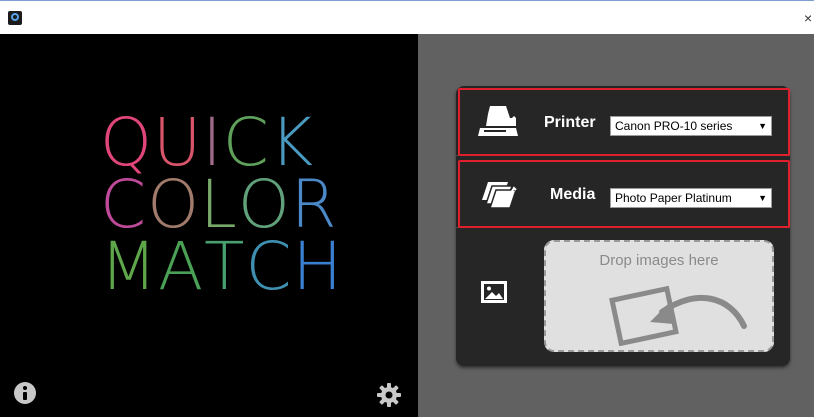  Describe the element at coordinates (314, 204) in the screenshot. I see `logo-letter: R` at that location.